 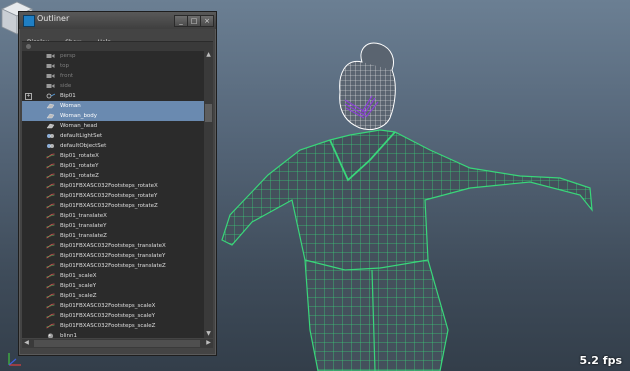 What do you see at coordinates (113, 334) in the screenshot?
I see `outliner-item: blinn1` at bounding box center [113, 334].